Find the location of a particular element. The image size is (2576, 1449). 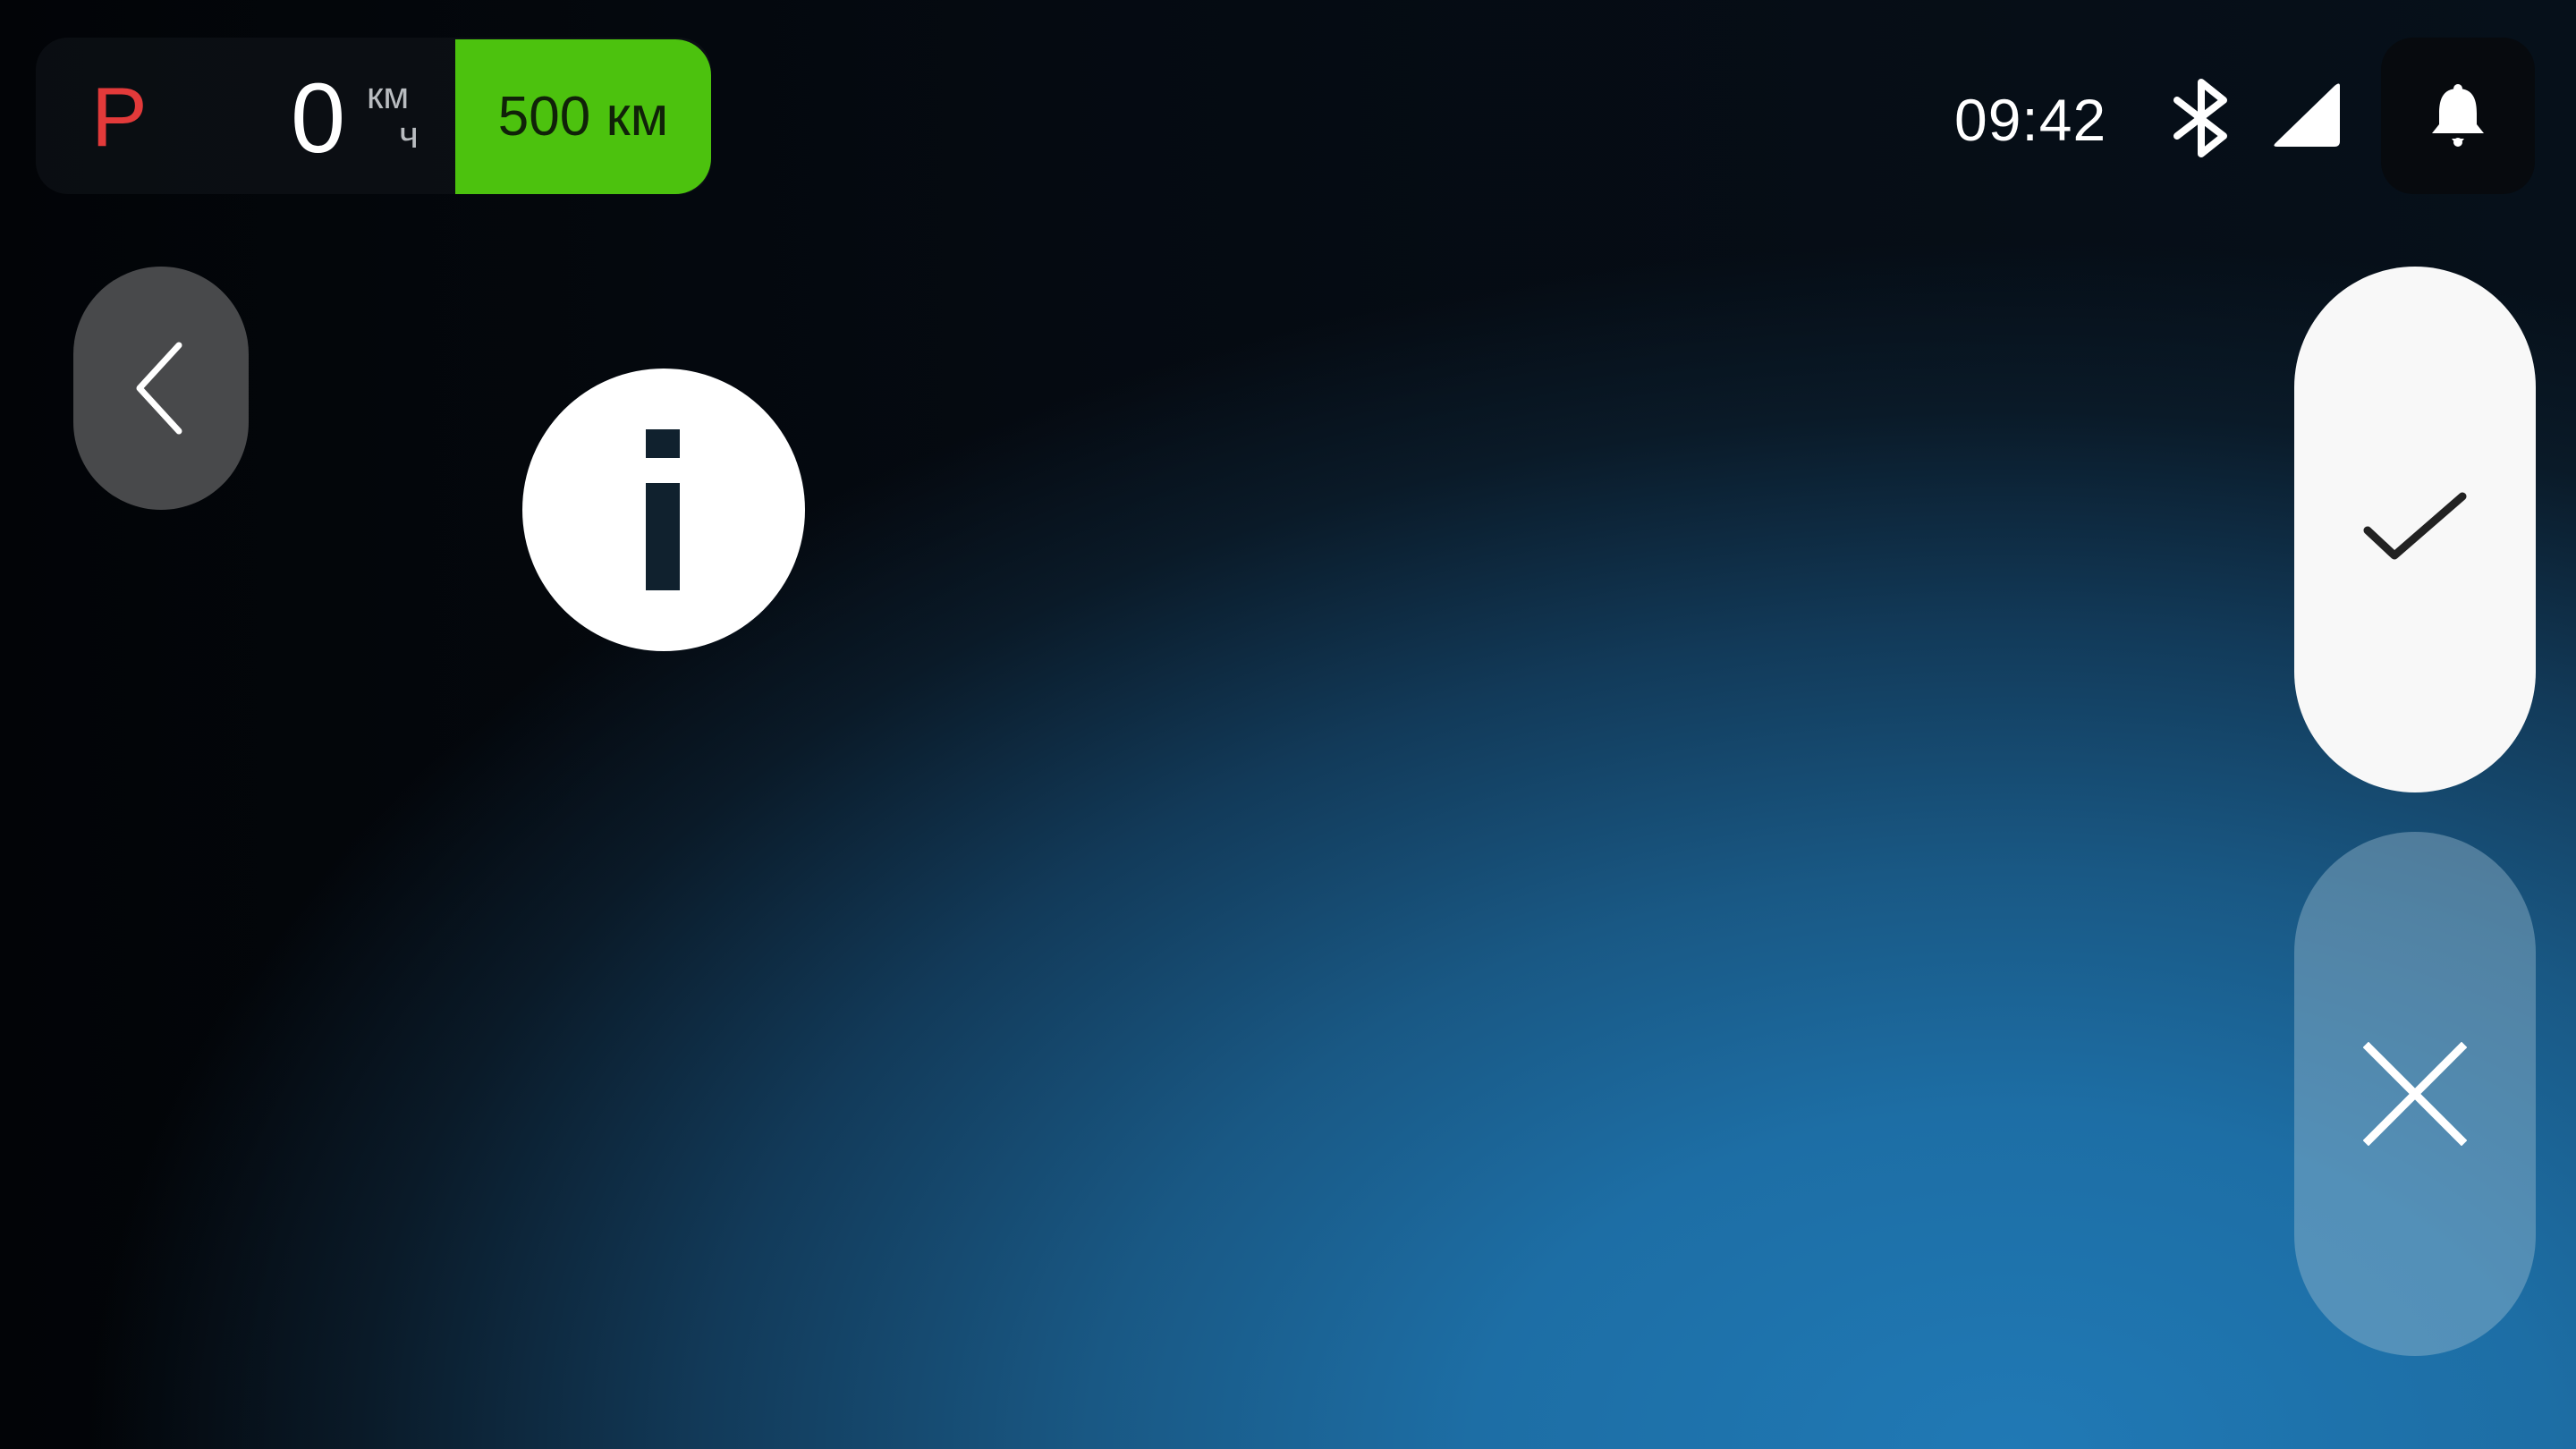

chevron-left-icon is located at coordinates (159, 388).